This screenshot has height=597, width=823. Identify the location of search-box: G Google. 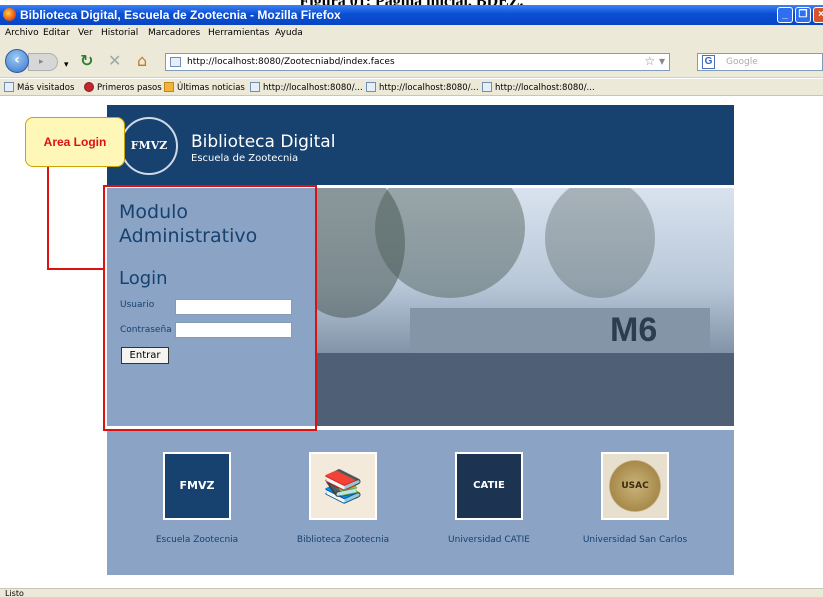
(760, 62).